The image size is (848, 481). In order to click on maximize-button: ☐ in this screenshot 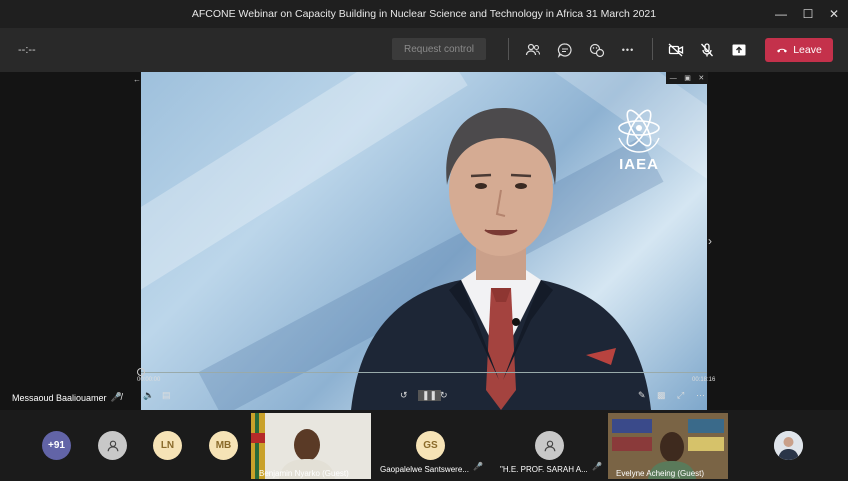, I will do `click(808, 14)`.